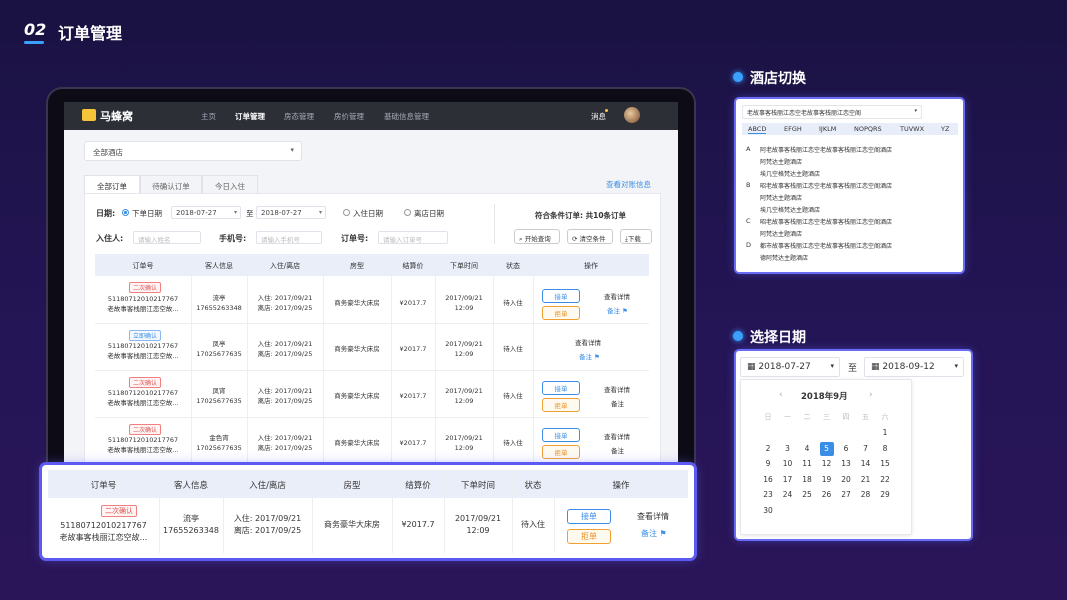 Image resolution: width=1067 pixels, height=600 pixels. I want to click on calendar-day: 20, so click(846, 480).